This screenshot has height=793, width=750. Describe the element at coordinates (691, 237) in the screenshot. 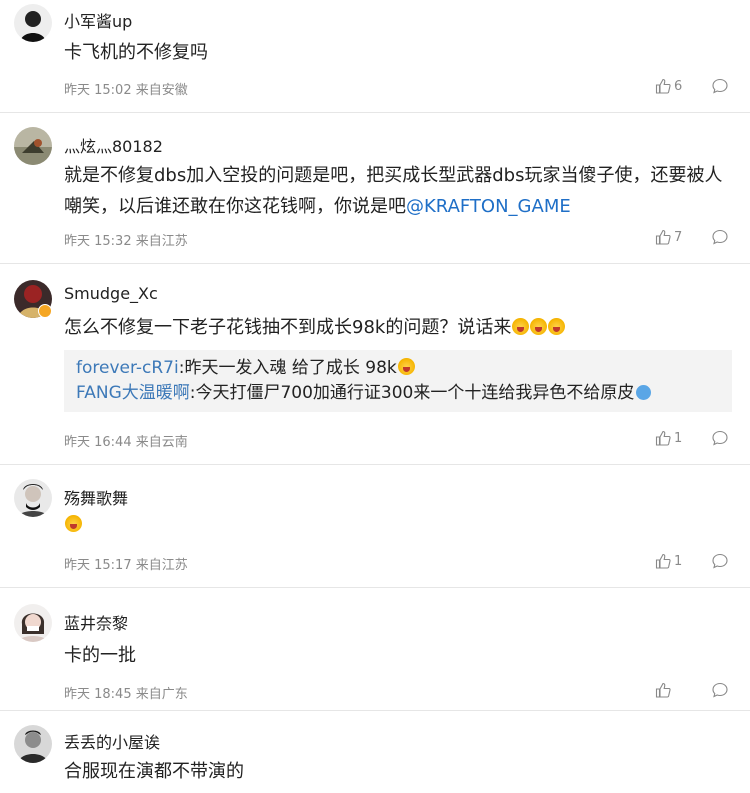

I see `comment-actions: 7` at that location.